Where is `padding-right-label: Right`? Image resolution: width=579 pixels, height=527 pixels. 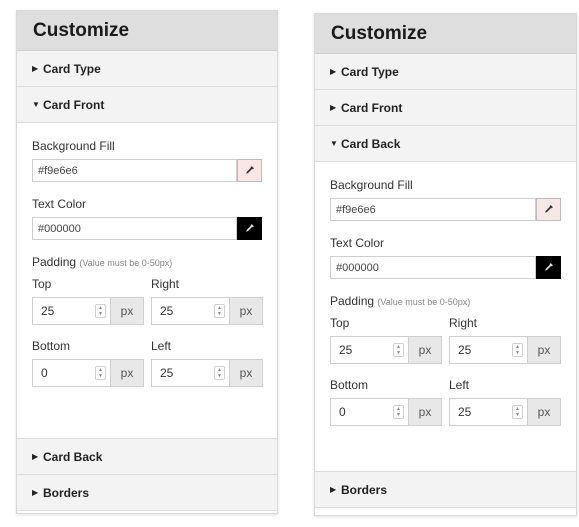
padding-right-label: Right is located at coordinates (165, 284).